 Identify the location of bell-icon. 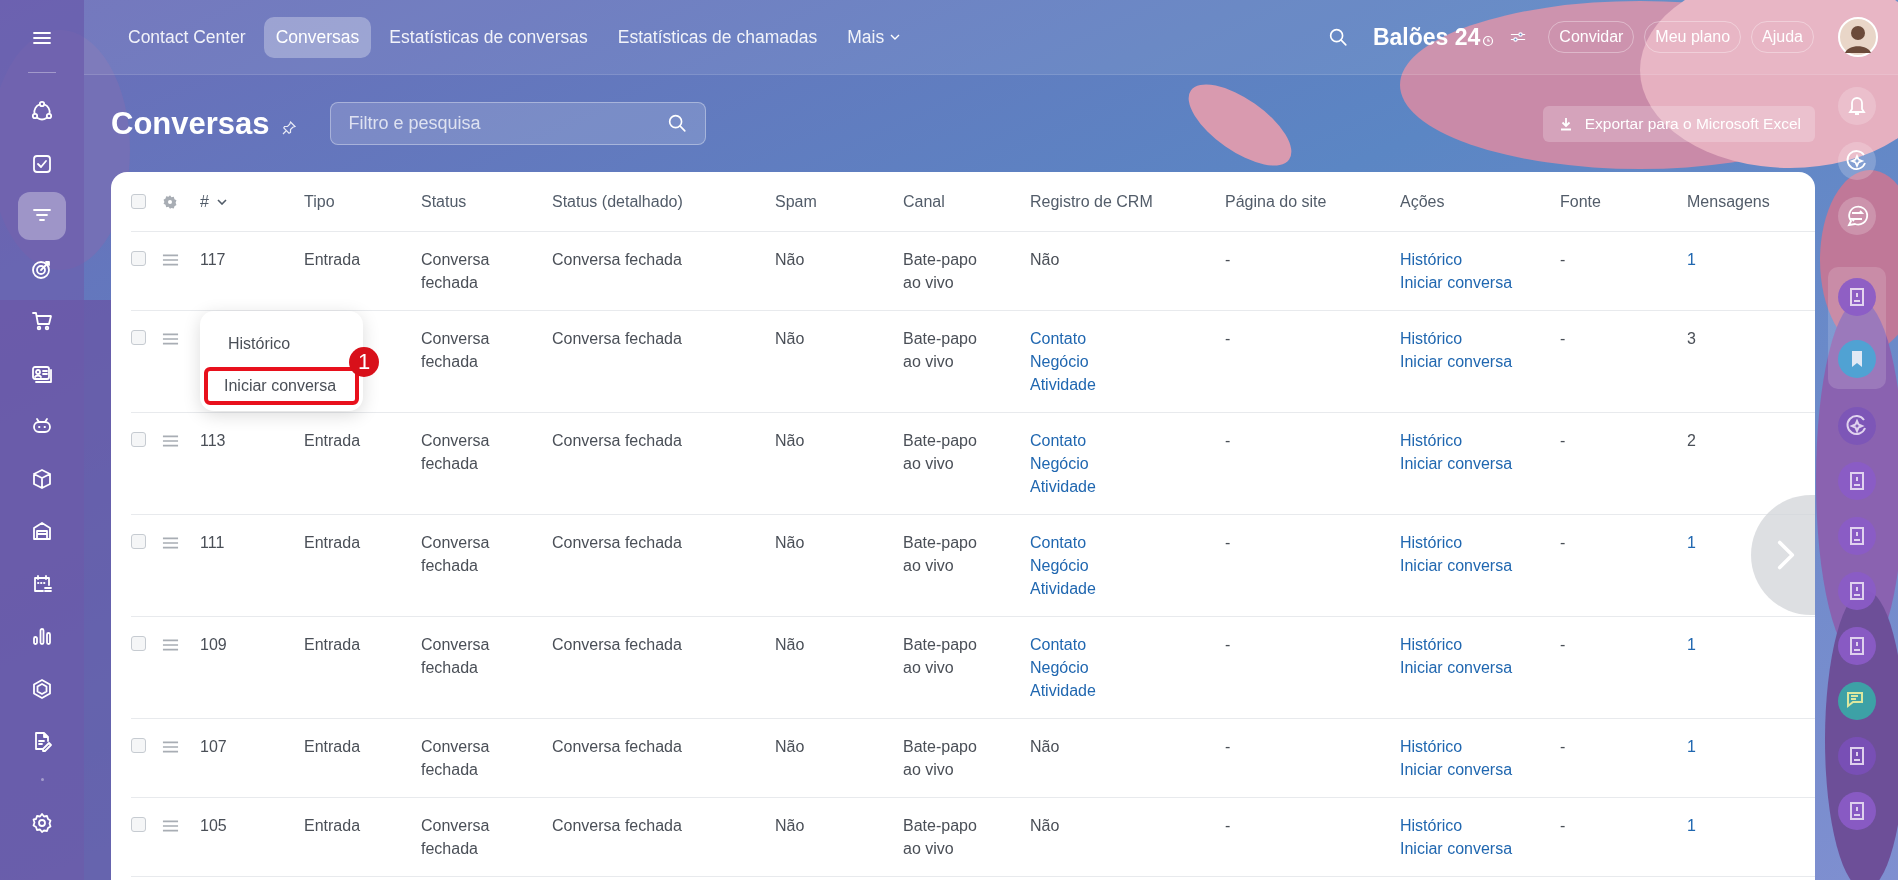
(1856, 106).